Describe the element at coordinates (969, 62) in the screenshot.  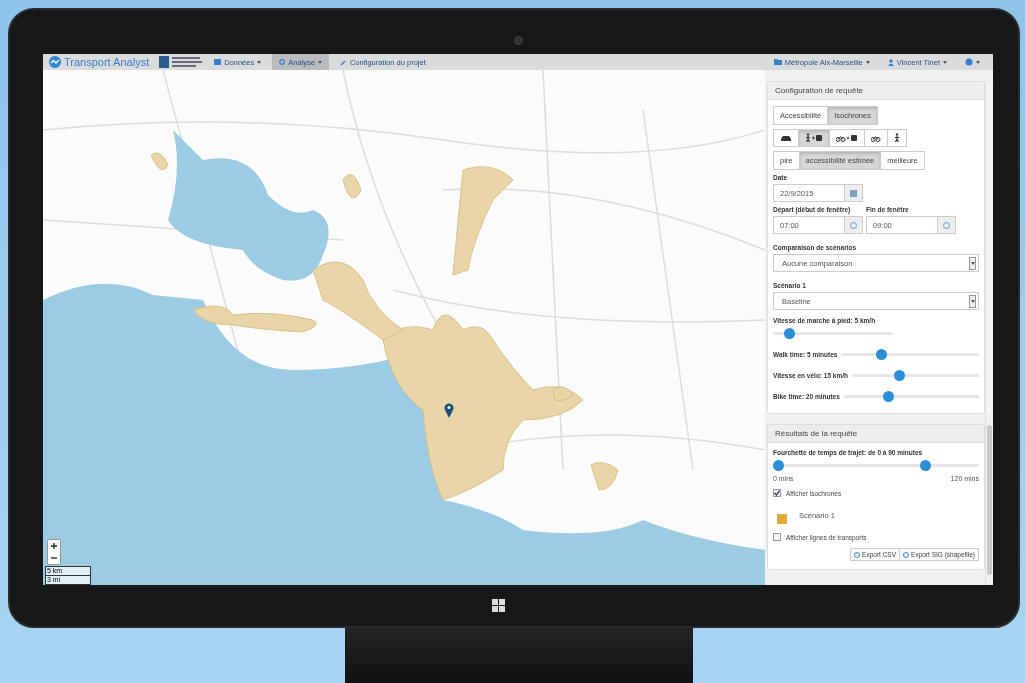
I see `globe-icon` at that location.